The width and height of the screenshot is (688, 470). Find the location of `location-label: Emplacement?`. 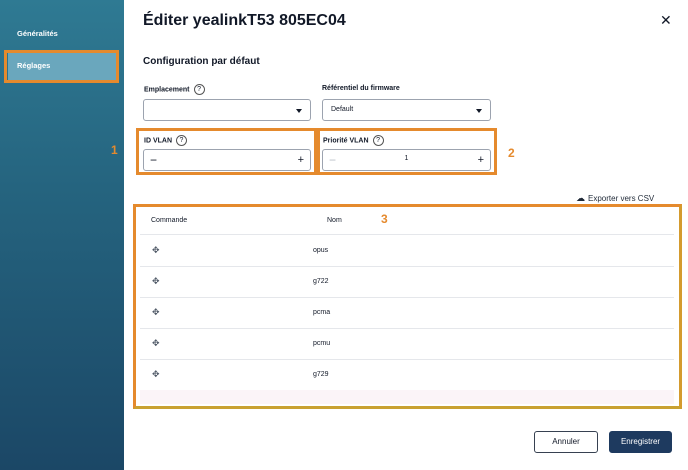

location-label: Emplacement? is located at coordinates (174, 89).